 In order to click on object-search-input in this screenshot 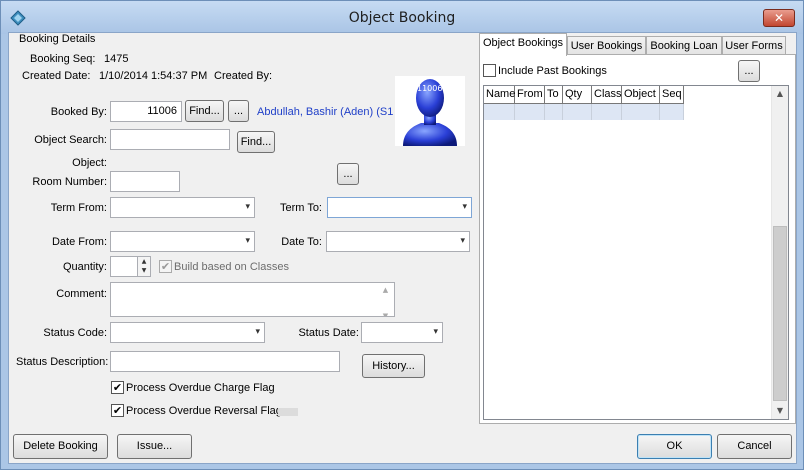, I will do `click(170, 139)`.